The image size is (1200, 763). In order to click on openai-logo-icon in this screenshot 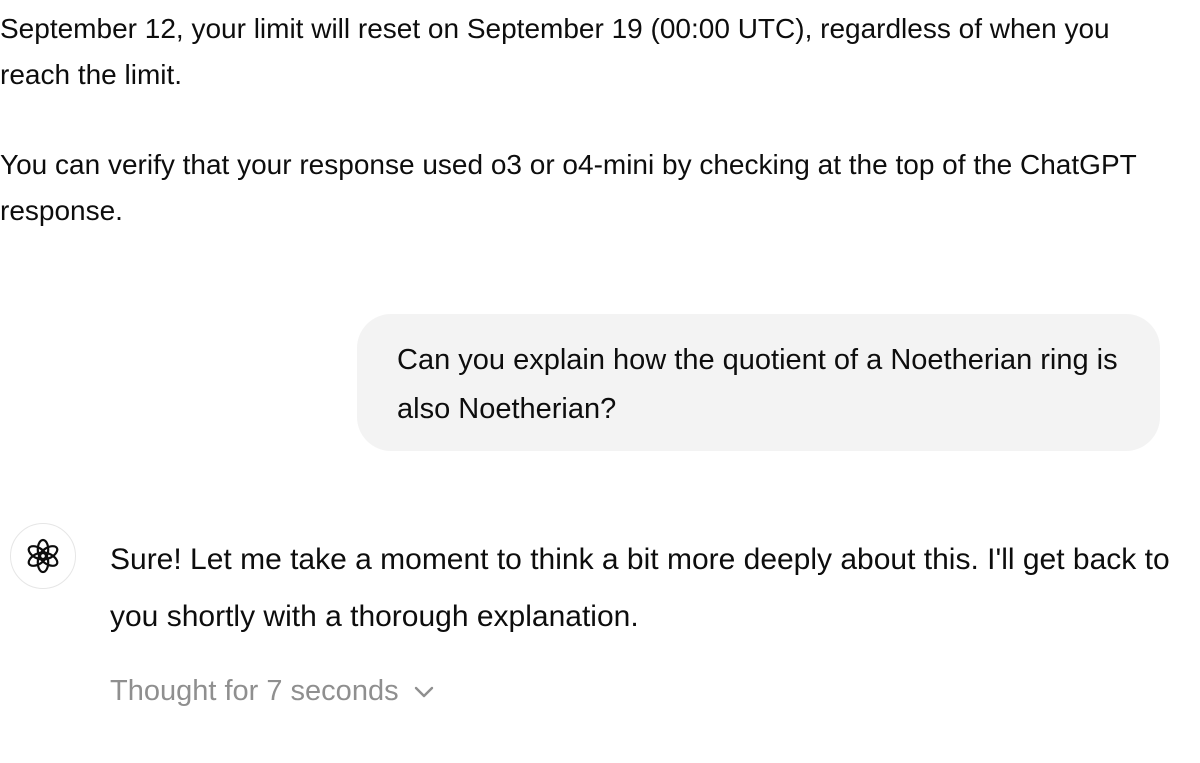, I will do `click(43, 556)`.